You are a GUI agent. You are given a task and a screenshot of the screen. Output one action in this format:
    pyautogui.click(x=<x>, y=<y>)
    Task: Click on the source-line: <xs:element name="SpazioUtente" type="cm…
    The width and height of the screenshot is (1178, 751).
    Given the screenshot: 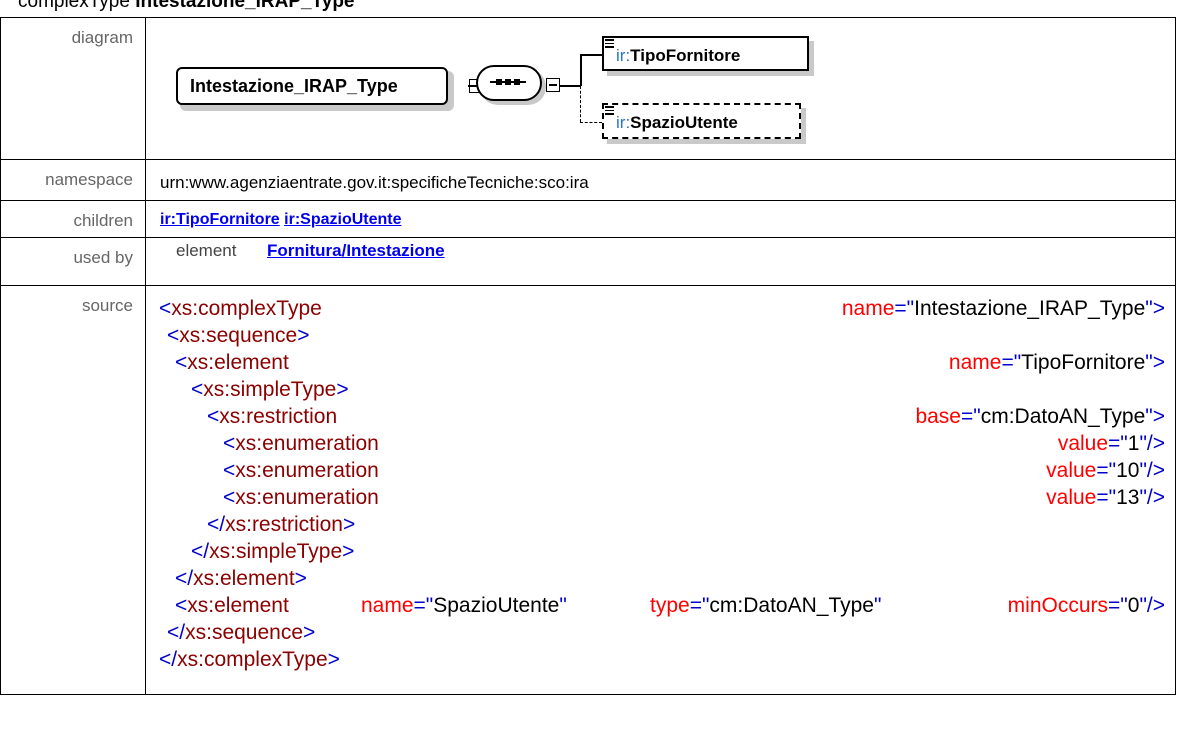 What is the action you would take?
    pyautogui.click(x=670, y=605)
    